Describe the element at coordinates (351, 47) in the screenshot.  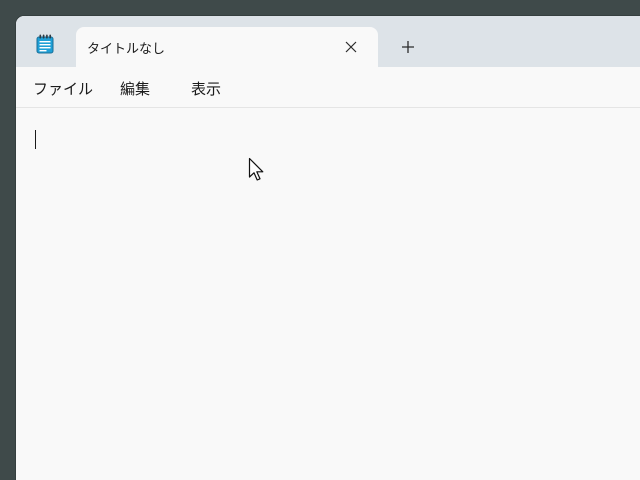
I see `close-icon` at that location.